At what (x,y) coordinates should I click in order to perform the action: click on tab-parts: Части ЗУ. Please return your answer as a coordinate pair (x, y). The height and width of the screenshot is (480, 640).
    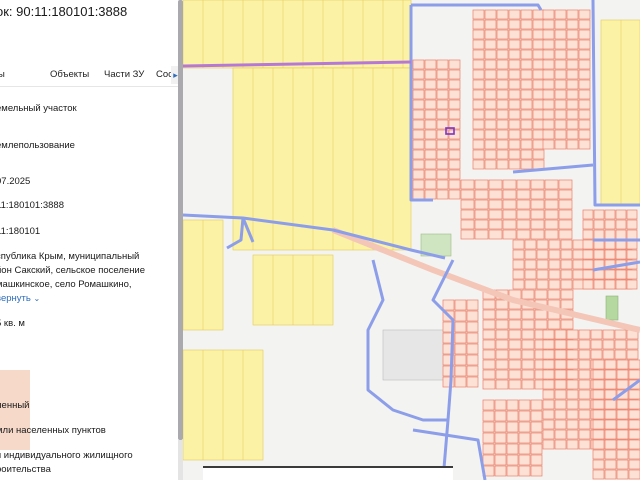
    Looking at the image, I should click on (124, 74).